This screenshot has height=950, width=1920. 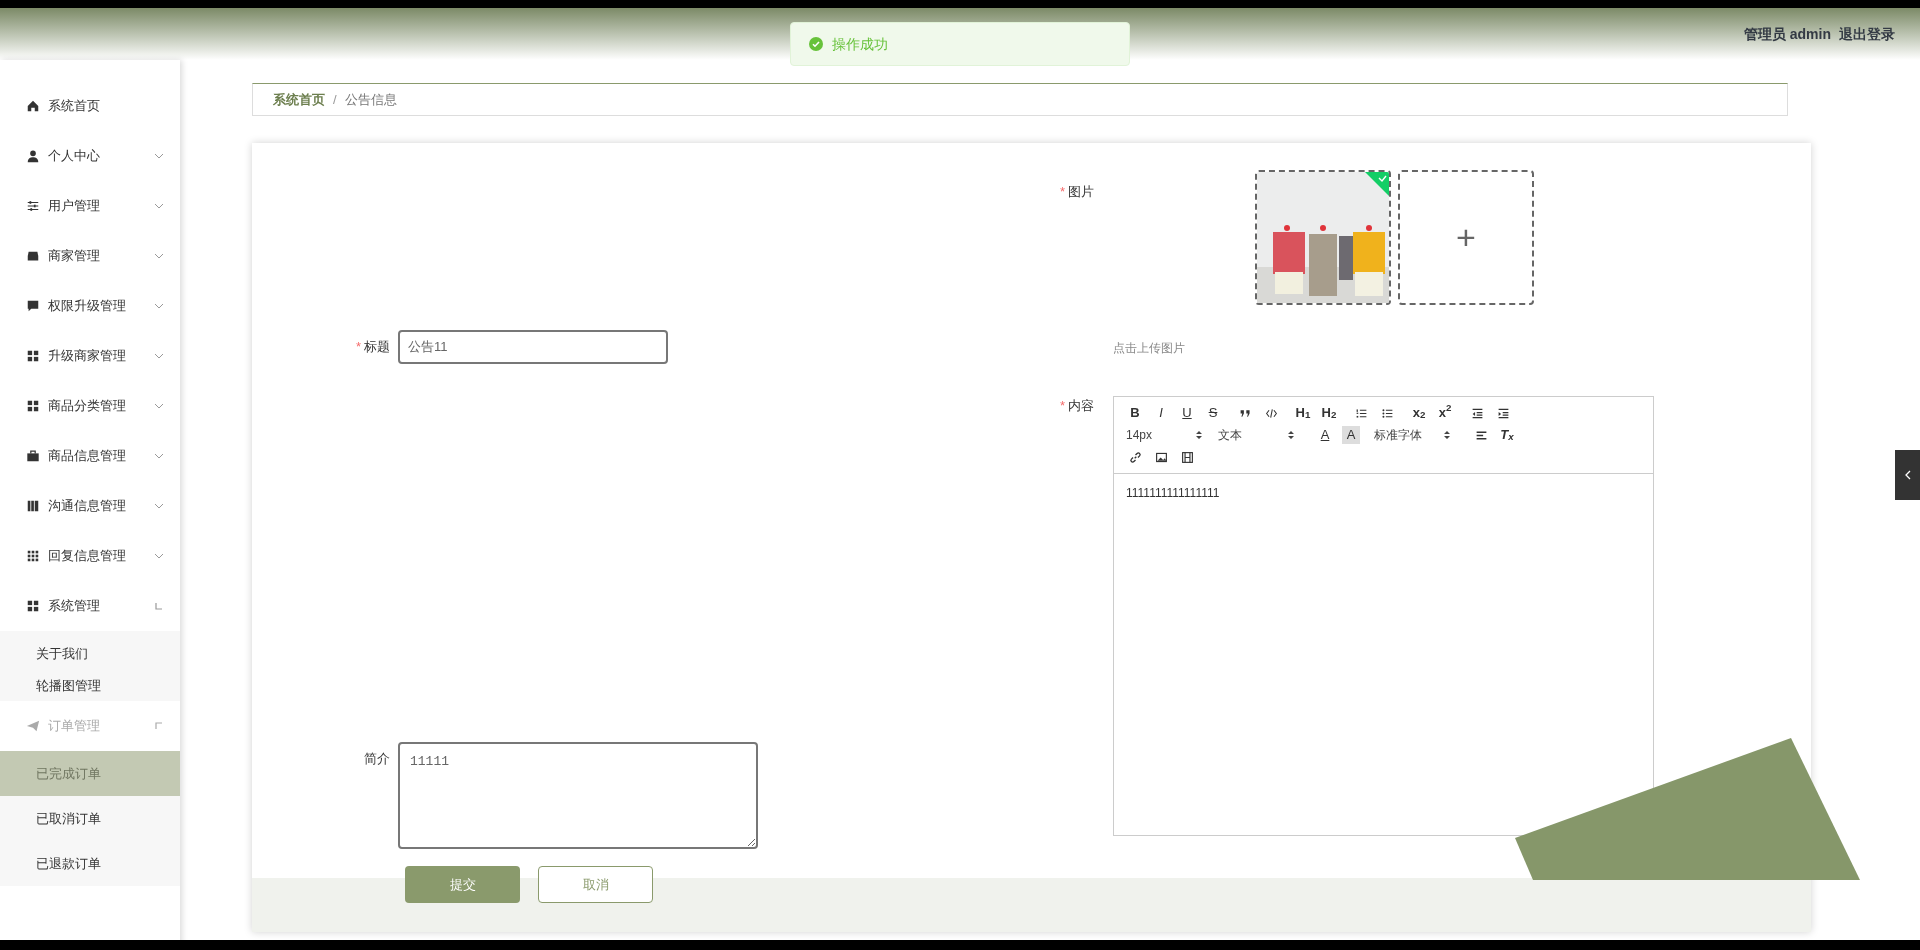 I want to click on bold-button: B, so click(x=1135, y=413).